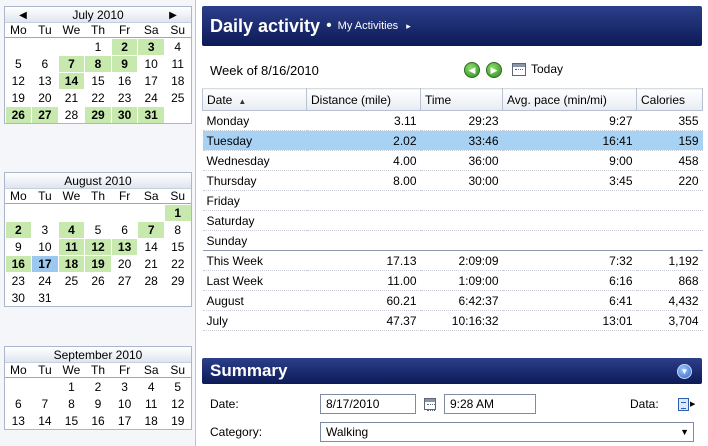 The width and height of the screenshot is (708, 446). I want to click on arrow-forward-icon: ▶, so click(494, 70).